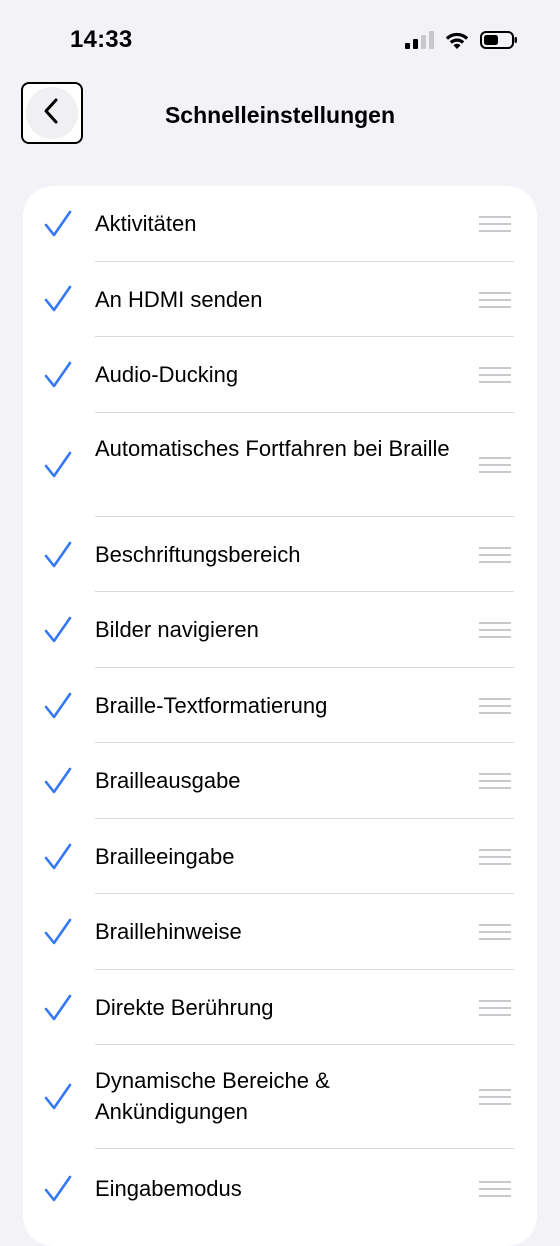 The height and width of the screenshot is (1246, 560). What do you see at coordinates (212, 1096) in the screenshot?
I see `list-item-label: Dynamische Bereiche & Ankündigungen` at bounding box center [212, 1096].